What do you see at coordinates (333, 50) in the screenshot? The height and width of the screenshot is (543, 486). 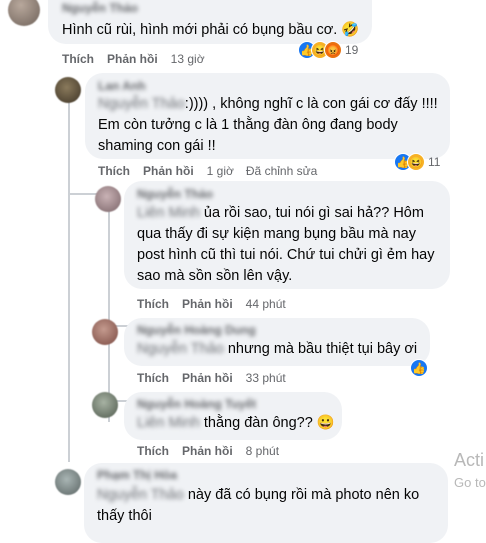 I see `angry-icon: 😡` at bounding box center [333, 50].